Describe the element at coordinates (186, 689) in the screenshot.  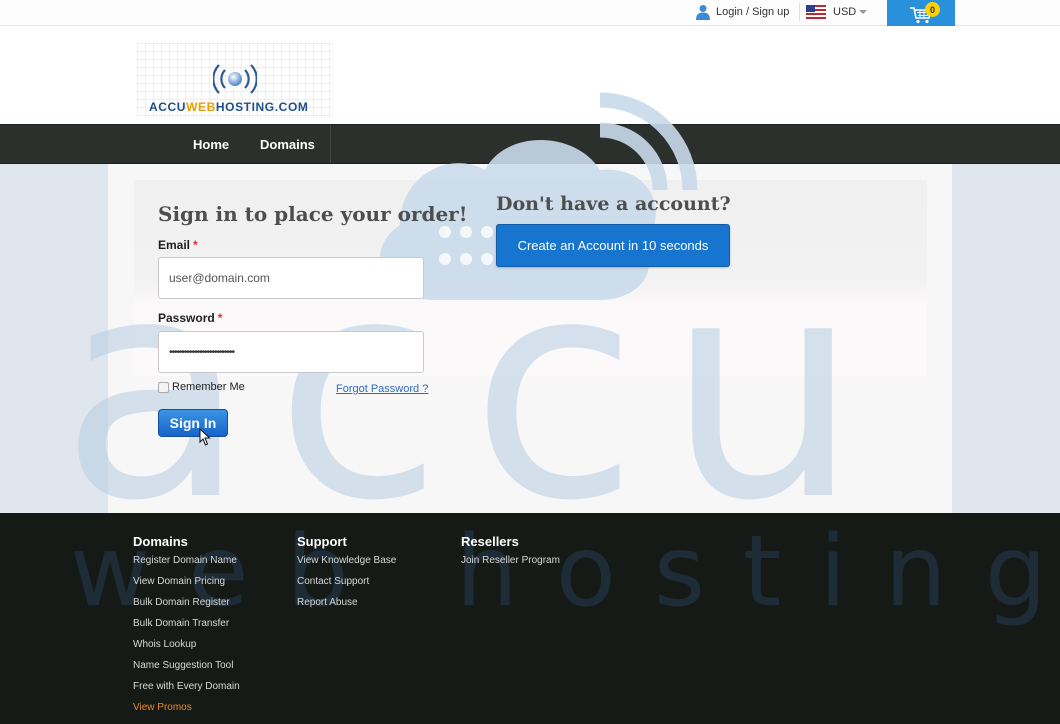
I see `footer-link-free-with-domain: Free with Every Domain` at that location.